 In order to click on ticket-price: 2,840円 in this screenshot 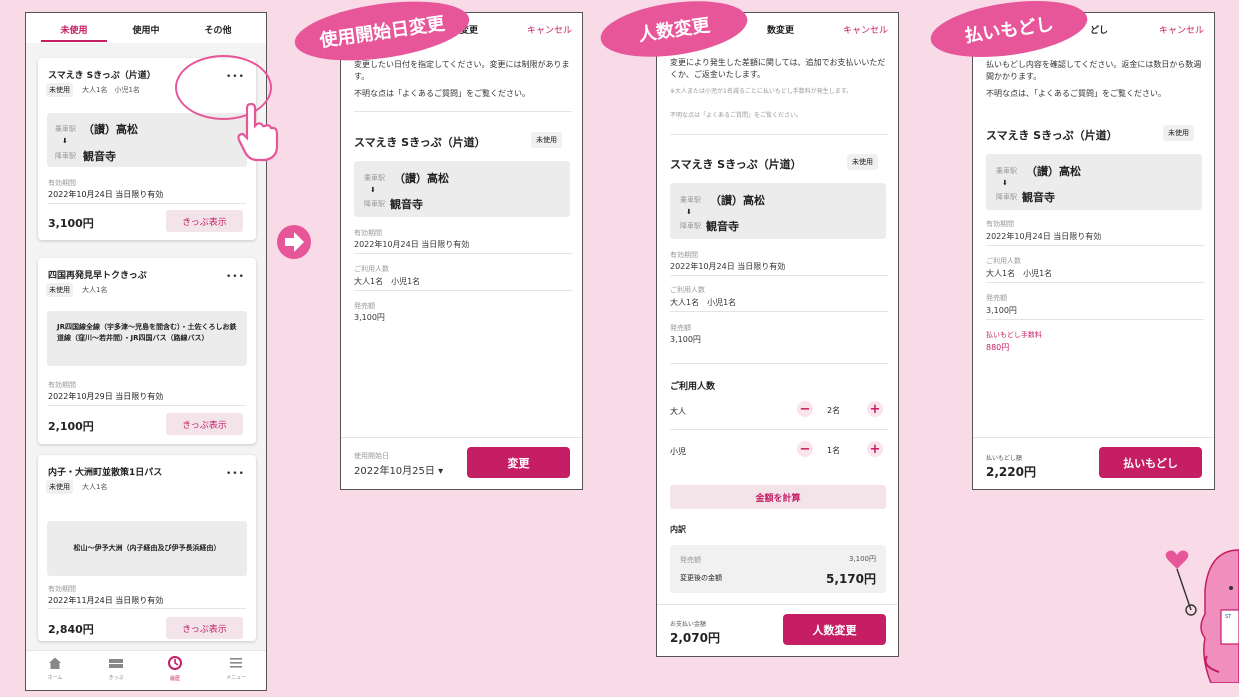, I will do `click(71, 629)`.